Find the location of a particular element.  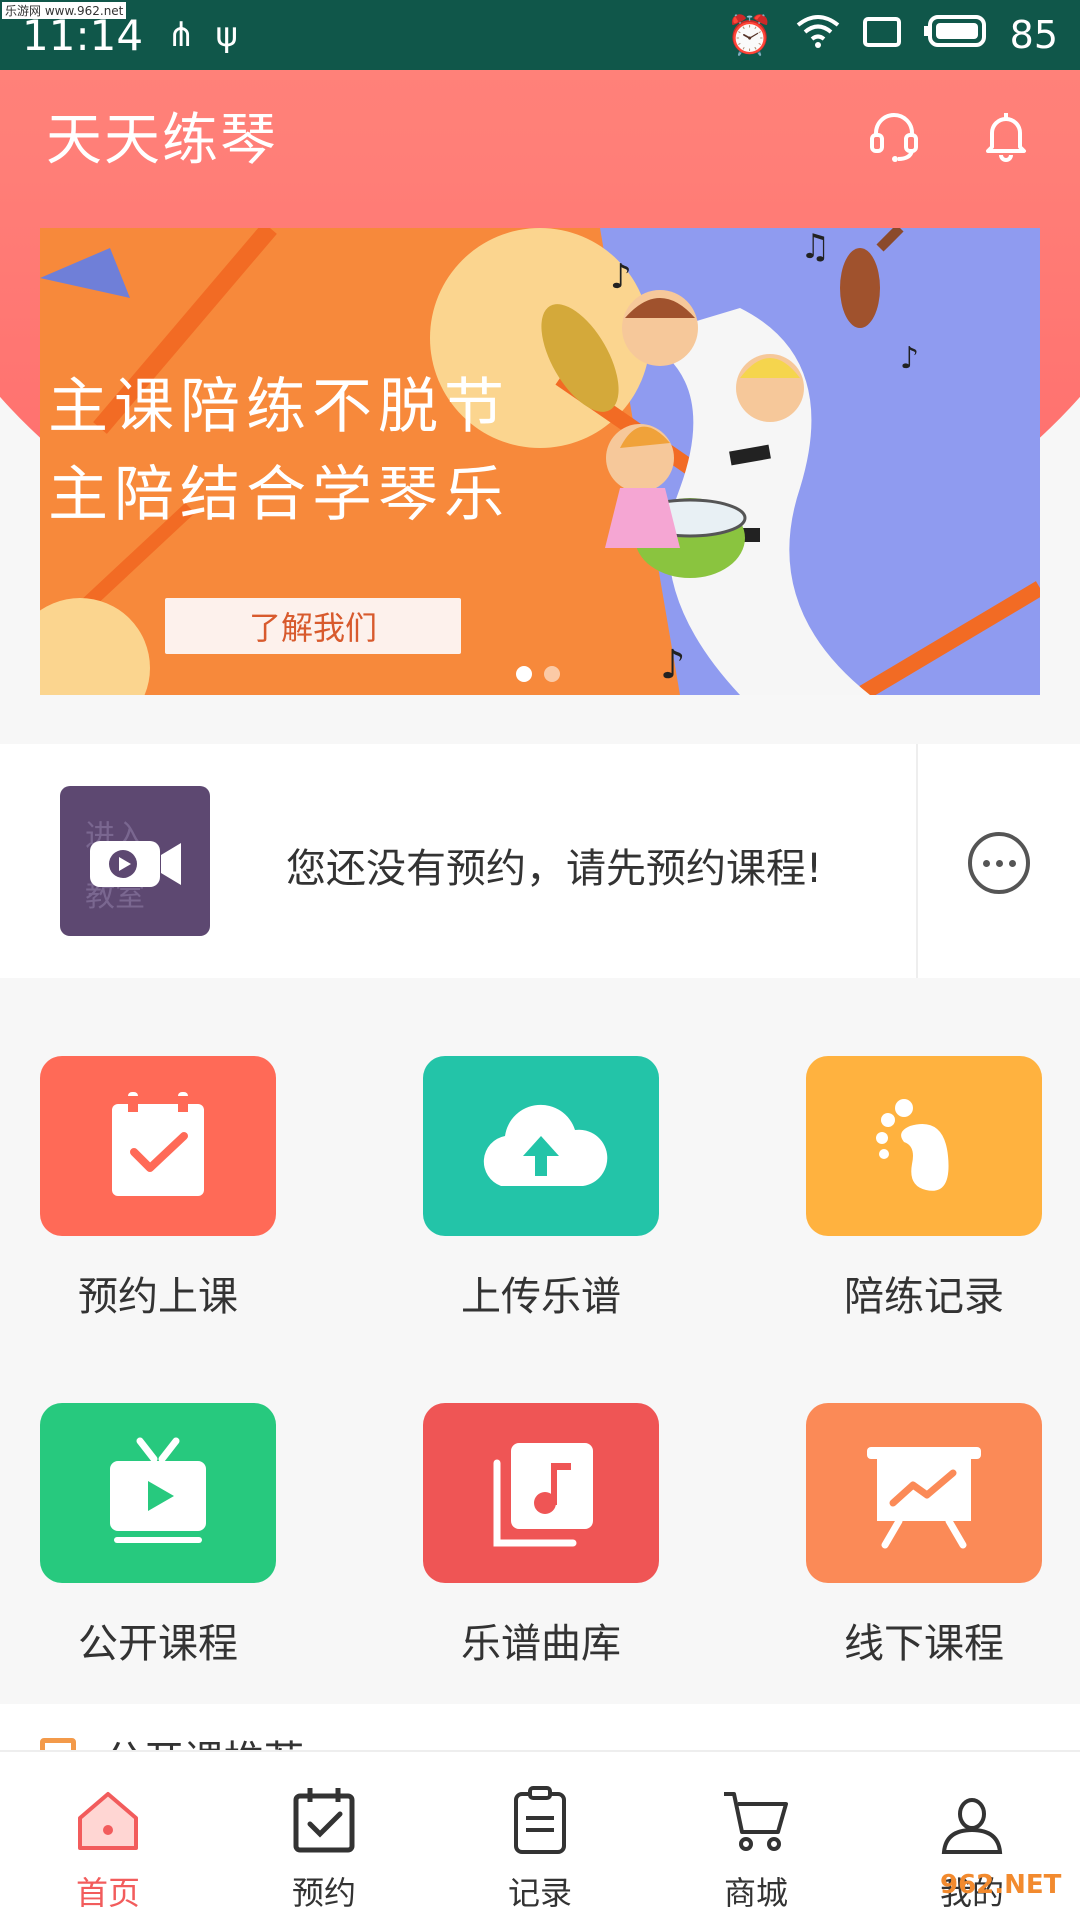

bottom-navigation: 首页 预约 记录 商城 我的 is located at coordinates (540, 1835).